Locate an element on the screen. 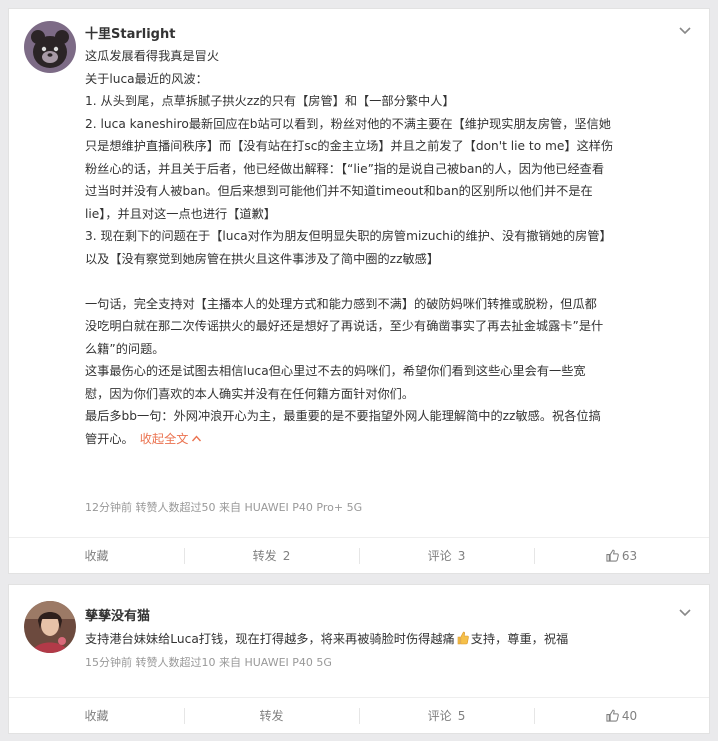 The image size is (718, 741). post-line: 关于luca最近的风波： is located at coordinates (146, 78).